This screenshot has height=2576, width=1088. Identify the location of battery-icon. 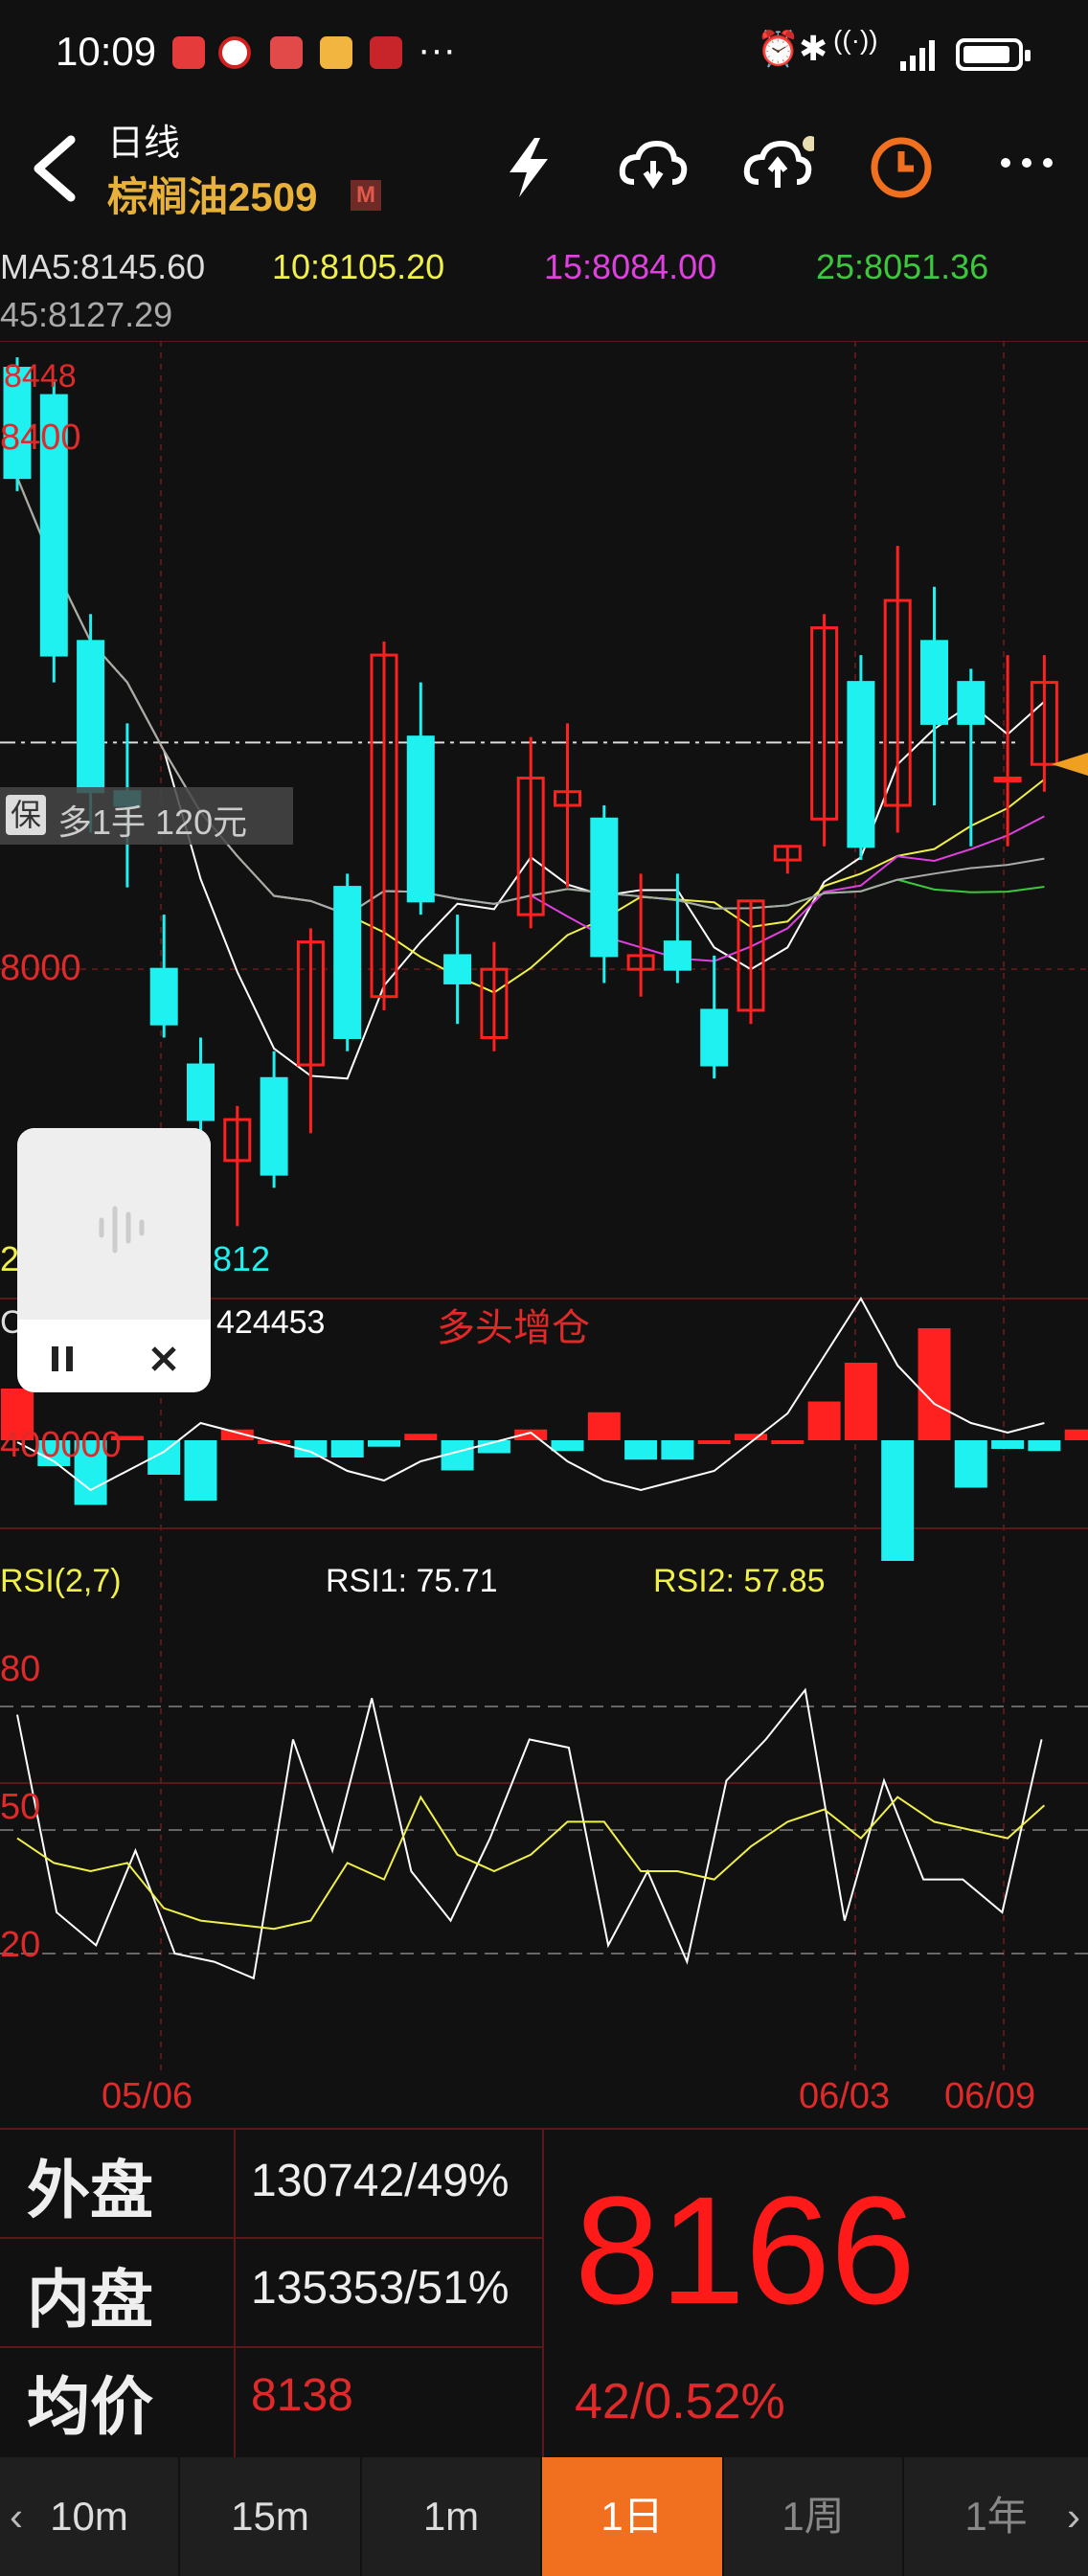
(993, 54).